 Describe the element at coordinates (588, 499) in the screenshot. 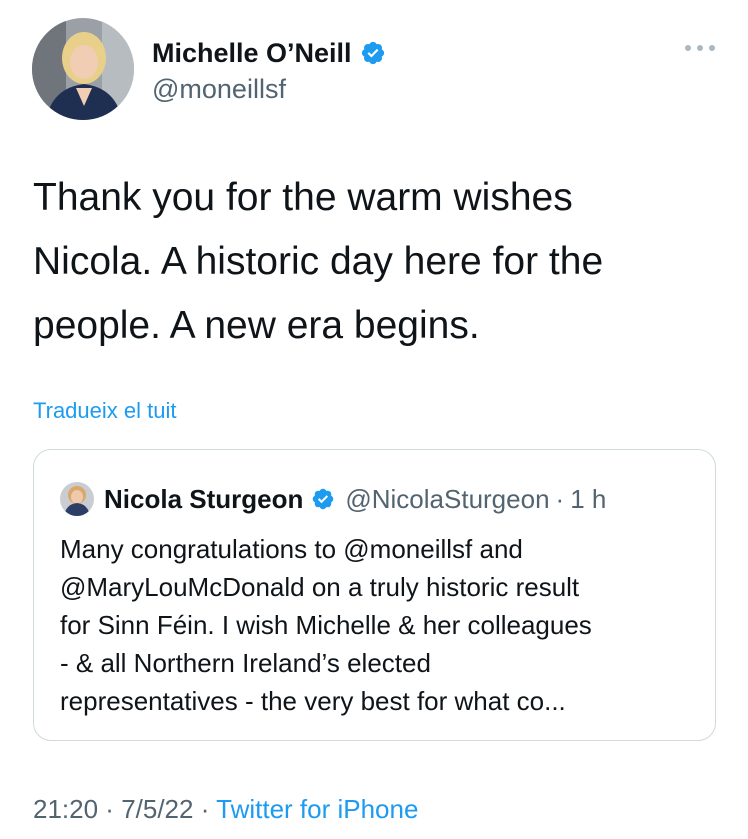

I see `quoted-tweet-time: 1 h` at that location.